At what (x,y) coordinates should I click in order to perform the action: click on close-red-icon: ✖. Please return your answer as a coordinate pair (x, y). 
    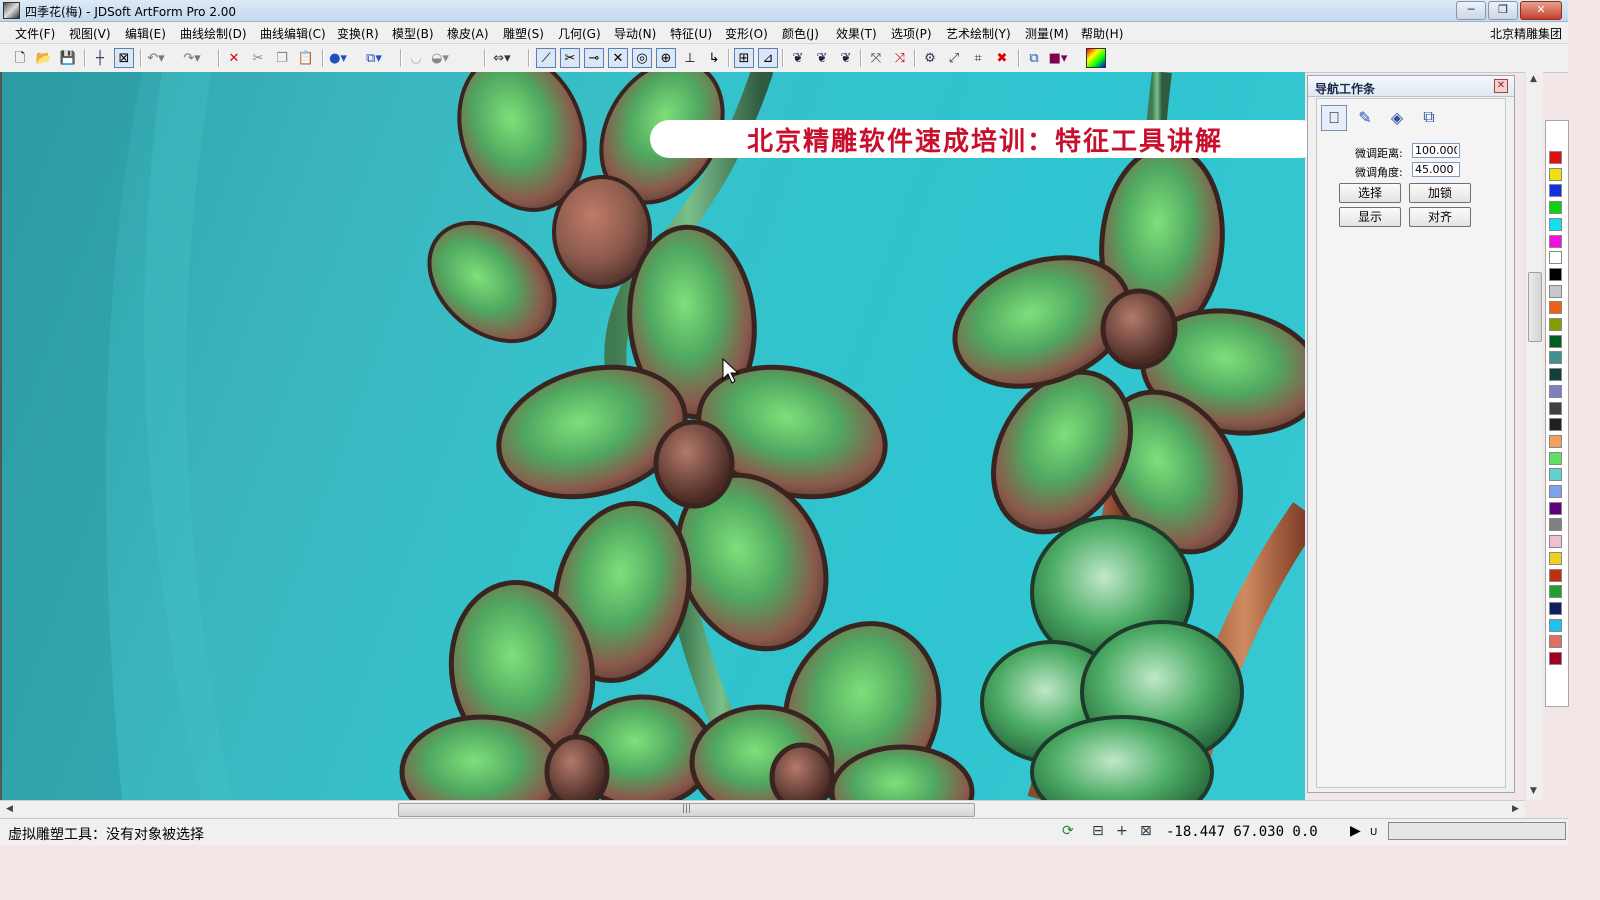
    Looking at the image, I should click on (1002, 58).